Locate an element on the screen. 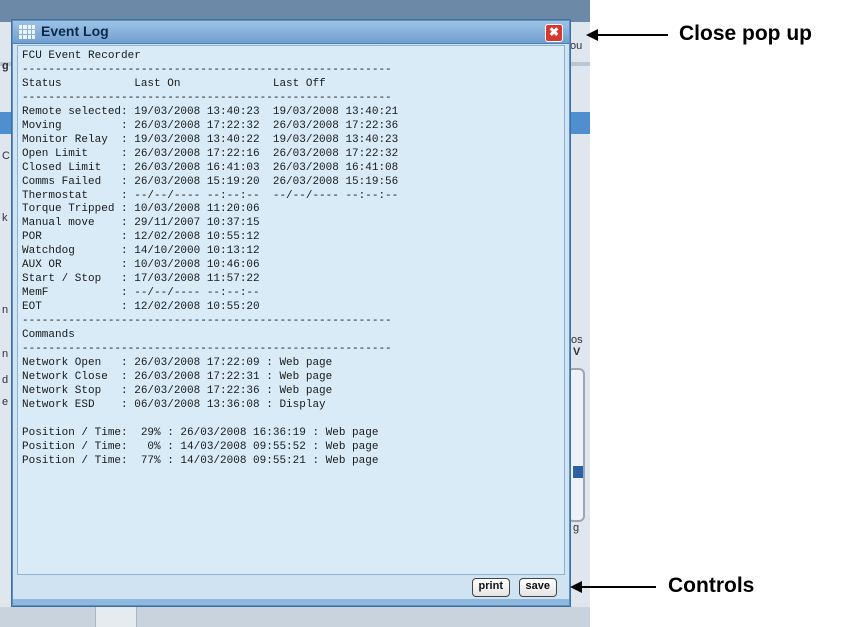 Image resolution: width=847 pixels, height=627 pixels. close-popup-annotation: Close pop up is located at coordinates (745, 33).